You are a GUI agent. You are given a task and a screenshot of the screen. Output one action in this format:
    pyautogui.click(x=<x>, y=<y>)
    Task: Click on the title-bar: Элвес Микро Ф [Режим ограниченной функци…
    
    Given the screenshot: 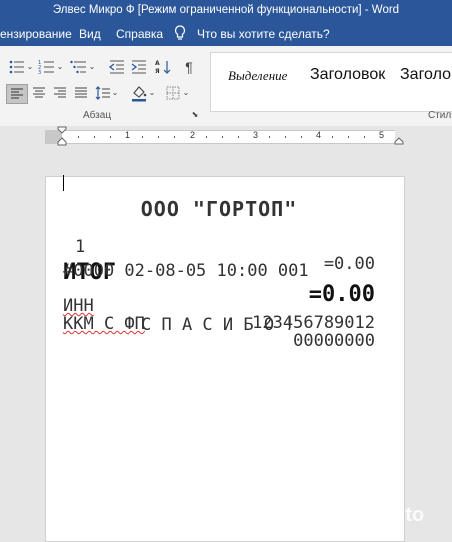 What is the action you would take?
    pyautogui.click(x=226, y=11)
    